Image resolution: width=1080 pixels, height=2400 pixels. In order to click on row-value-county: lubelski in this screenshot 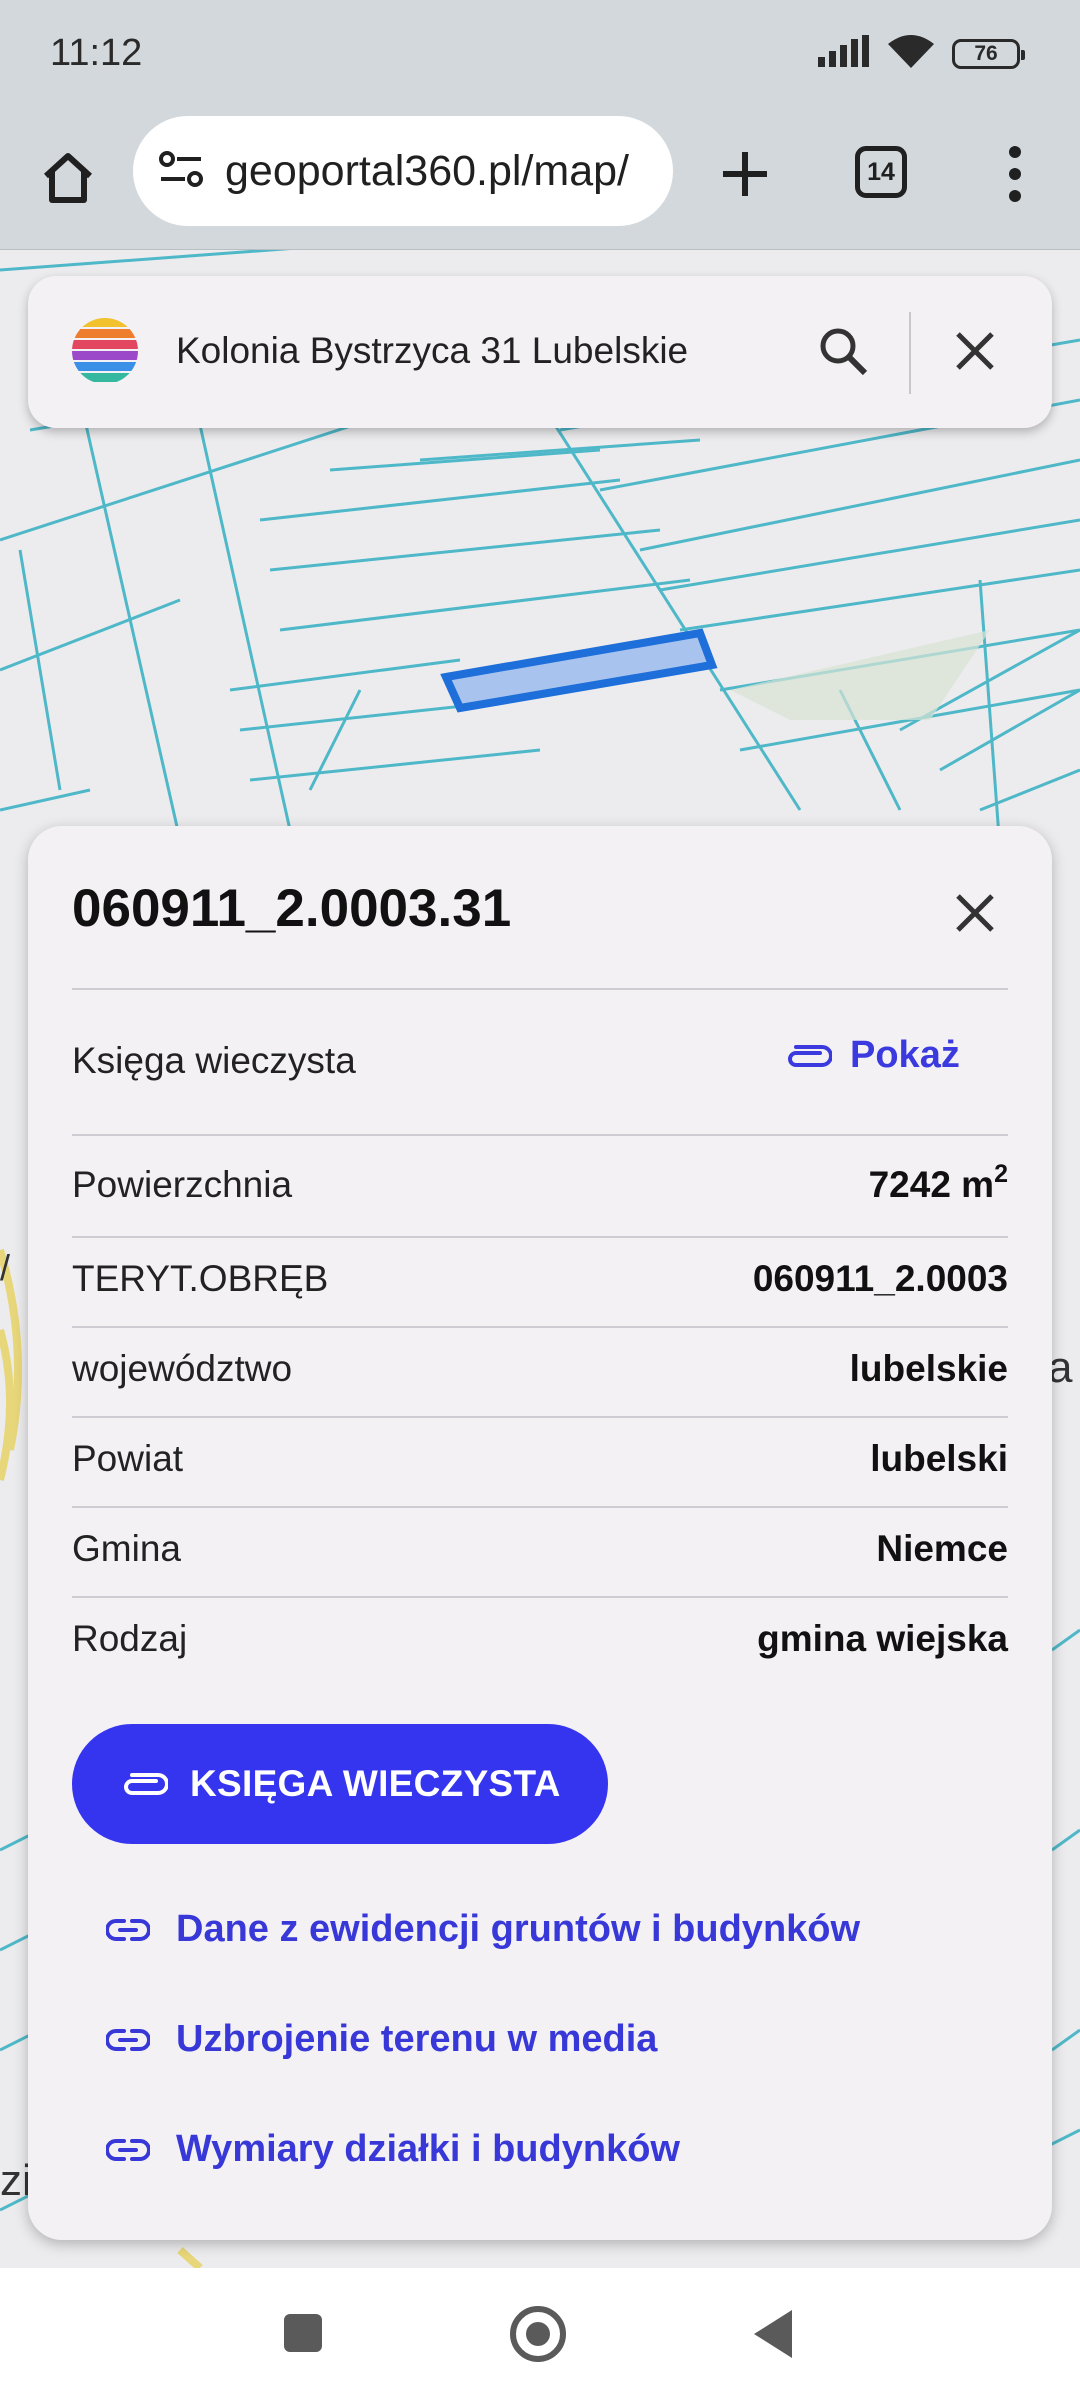, I will do `click(939, 1458)`.